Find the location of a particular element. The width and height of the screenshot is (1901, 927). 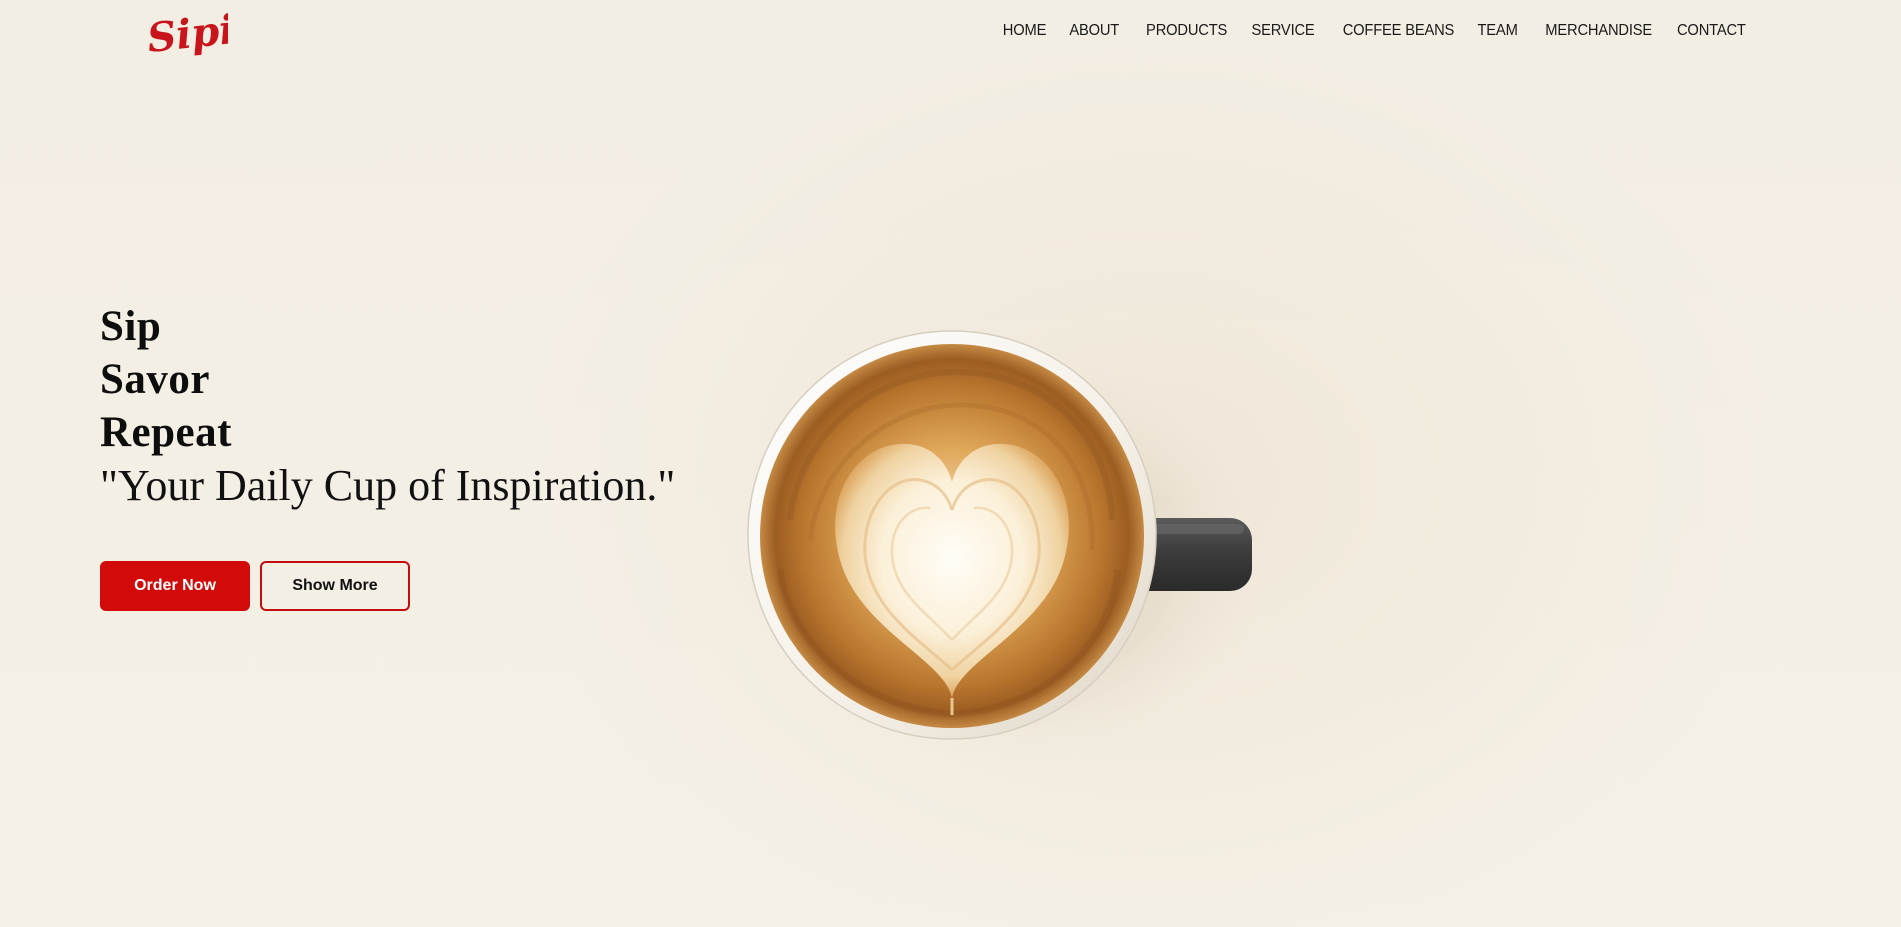

nav-item-home: HOME is located at coordinates (1025, 31).